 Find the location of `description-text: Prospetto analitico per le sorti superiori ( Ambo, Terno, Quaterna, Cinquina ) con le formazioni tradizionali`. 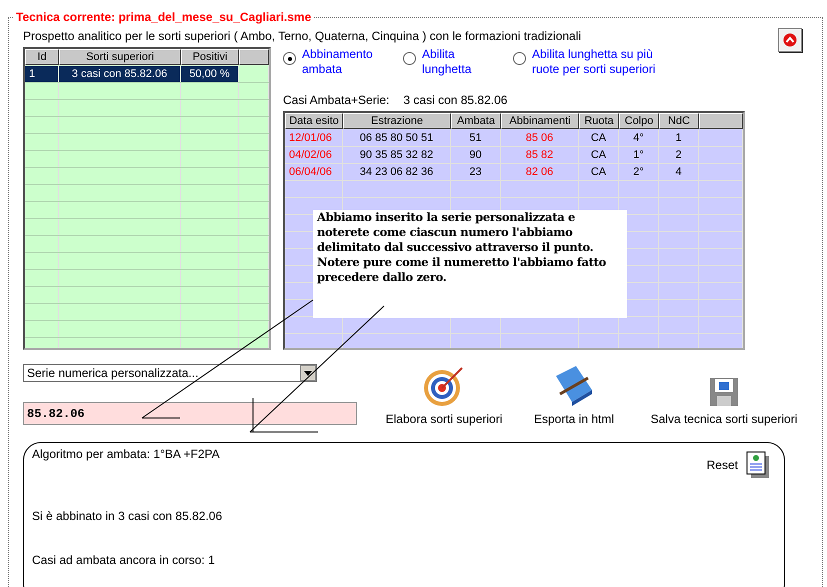

description-text: Prospetto analitico per le sorti superiori ( Ambo, Terno, Quaterna, Cinquina ) con le formazioni tradizionali is located at coordinates (302, 37).